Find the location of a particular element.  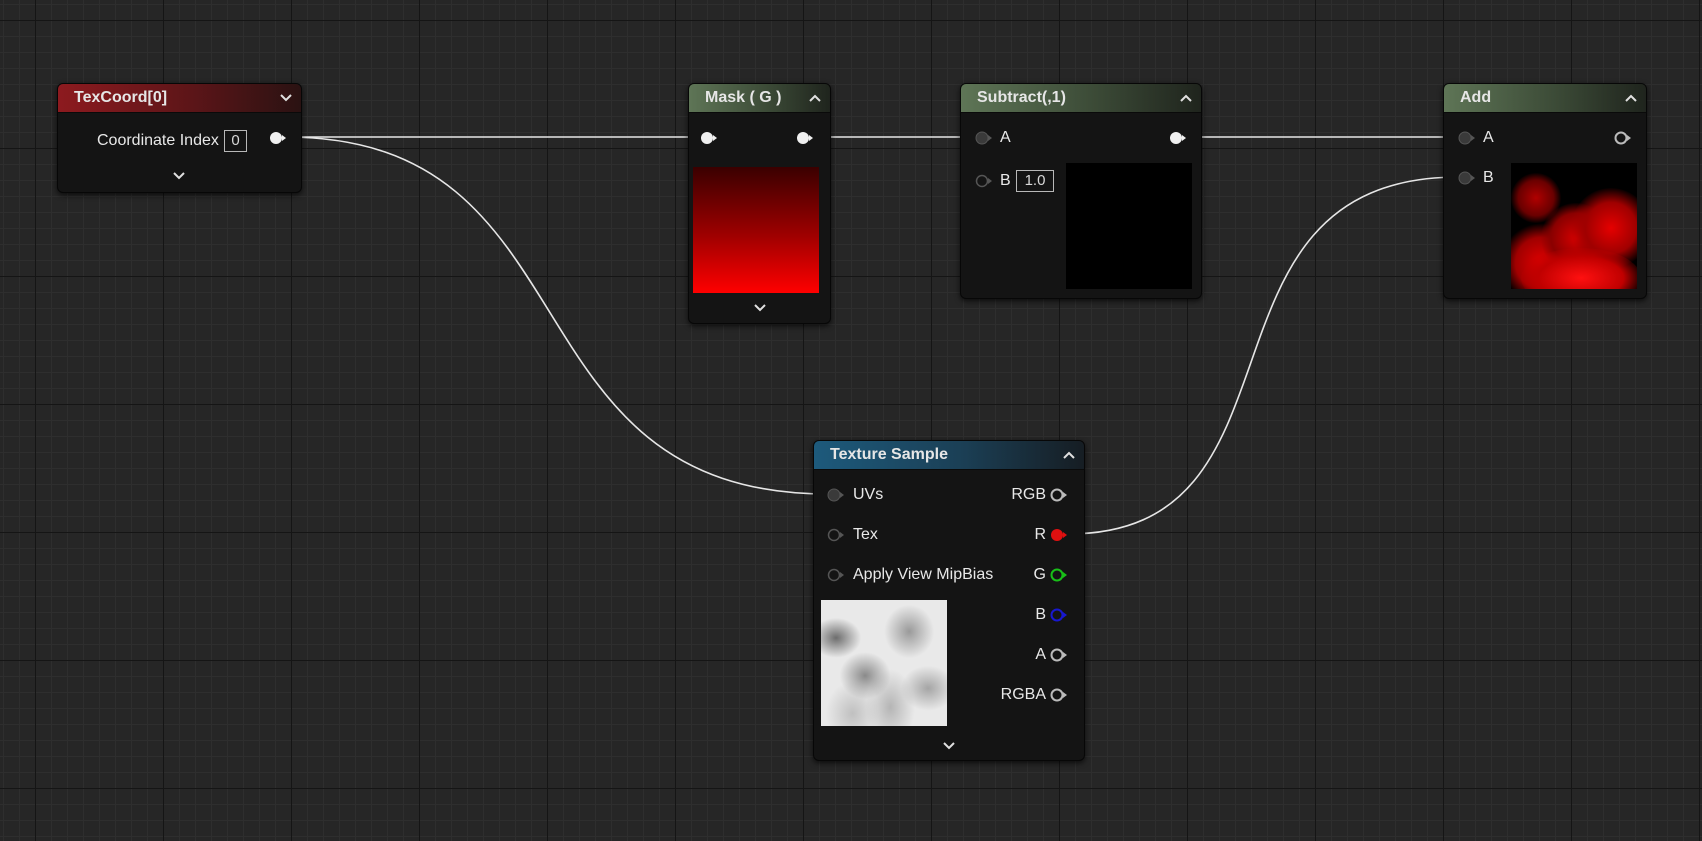

output-rgba-label: RGBA is located at coordinates (1023, 694).